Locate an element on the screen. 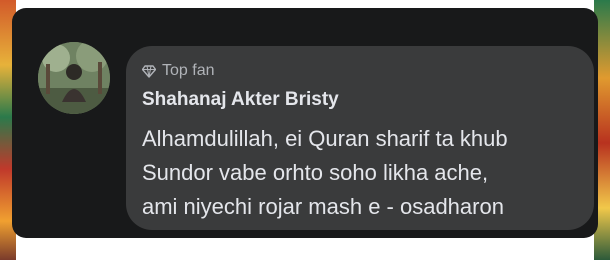 The width and height of the screenshot is (610, 260). avatar is located at coordinates (74, 78).